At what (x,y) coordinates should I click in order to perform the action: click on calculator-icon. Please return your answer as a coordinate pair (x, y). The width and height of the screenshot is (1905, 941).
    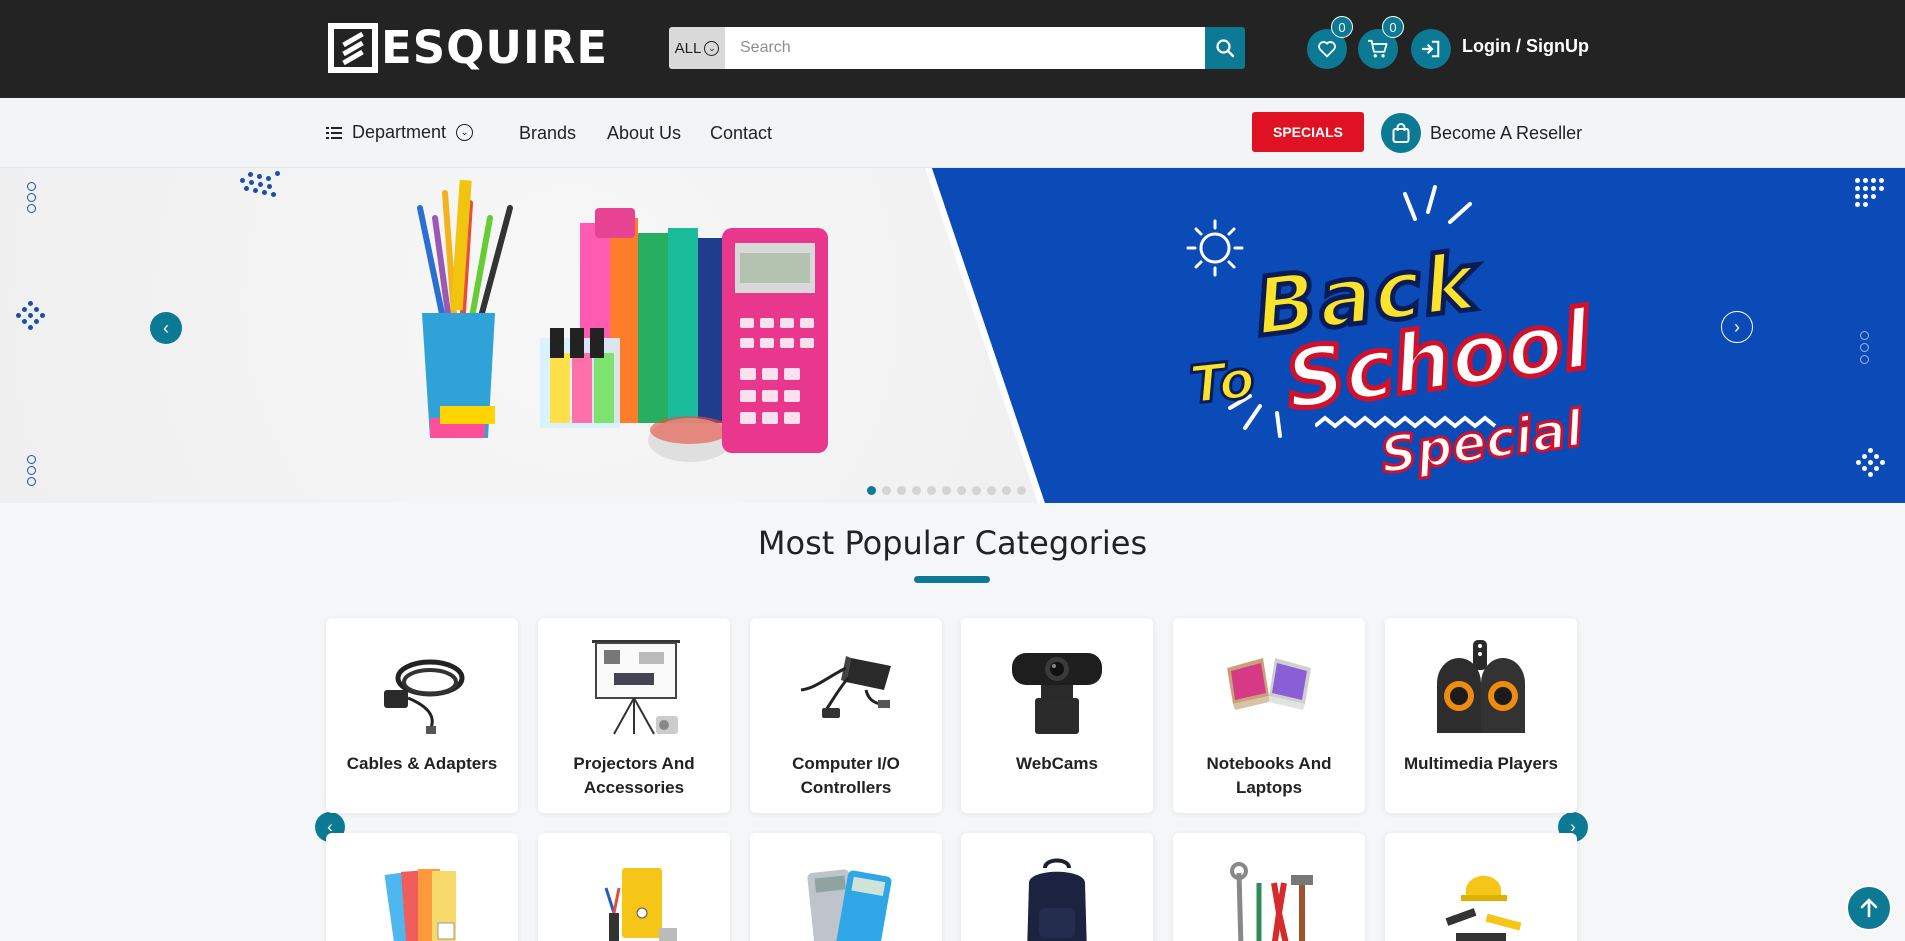
    Looking at the image, I should click on (849, 905).